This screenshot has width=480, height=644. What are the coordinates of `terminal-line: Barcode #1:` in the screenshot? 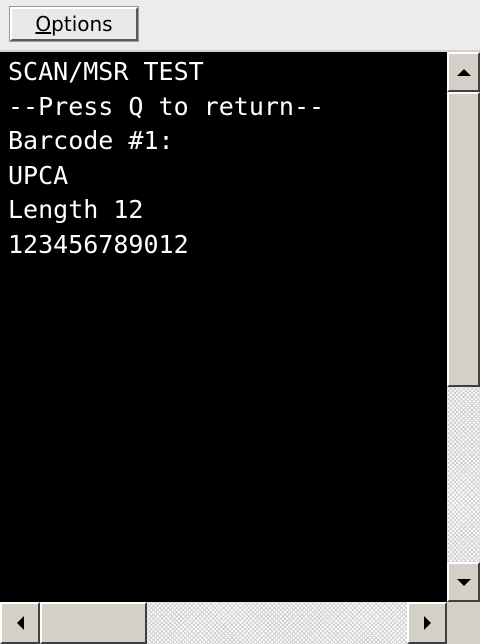 It's located at (91, 140).